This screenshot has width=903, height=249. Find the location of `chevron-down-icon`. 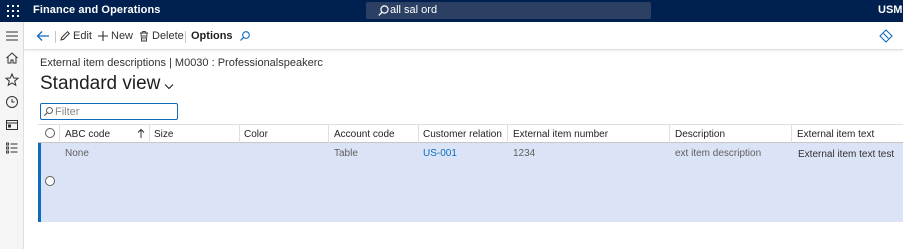

chevron-down-icon is located at coordinates (169, 86).